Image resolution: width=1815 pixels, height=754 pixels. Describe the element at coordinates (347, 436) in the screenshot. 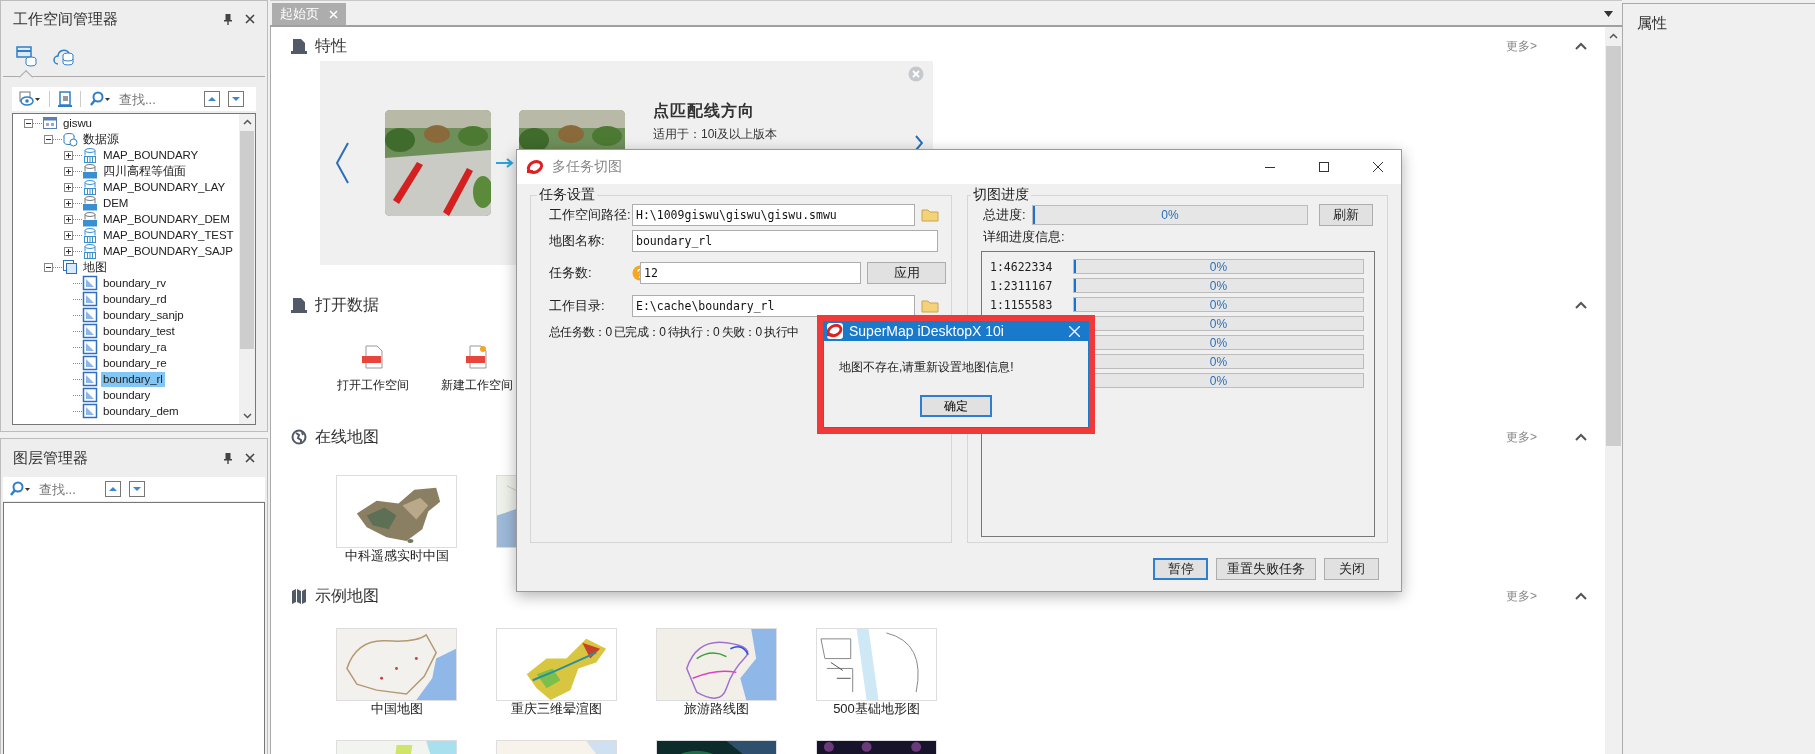

I see `section-title: 在线地图` at that location.